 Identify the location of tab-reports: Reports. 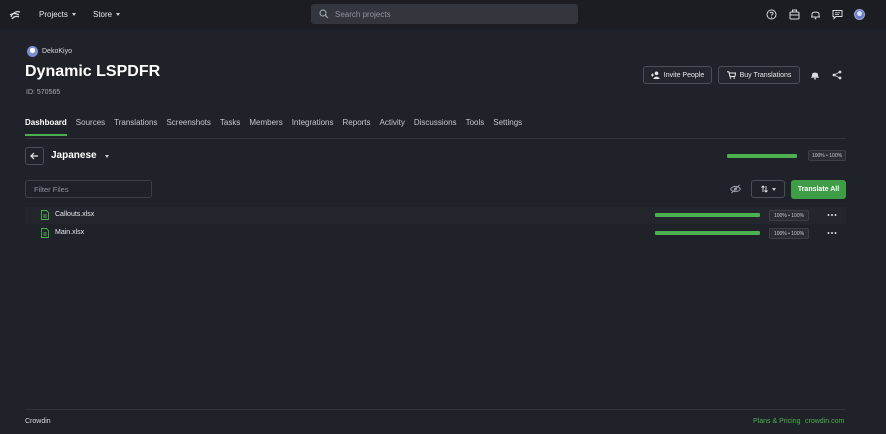
(357, 127).